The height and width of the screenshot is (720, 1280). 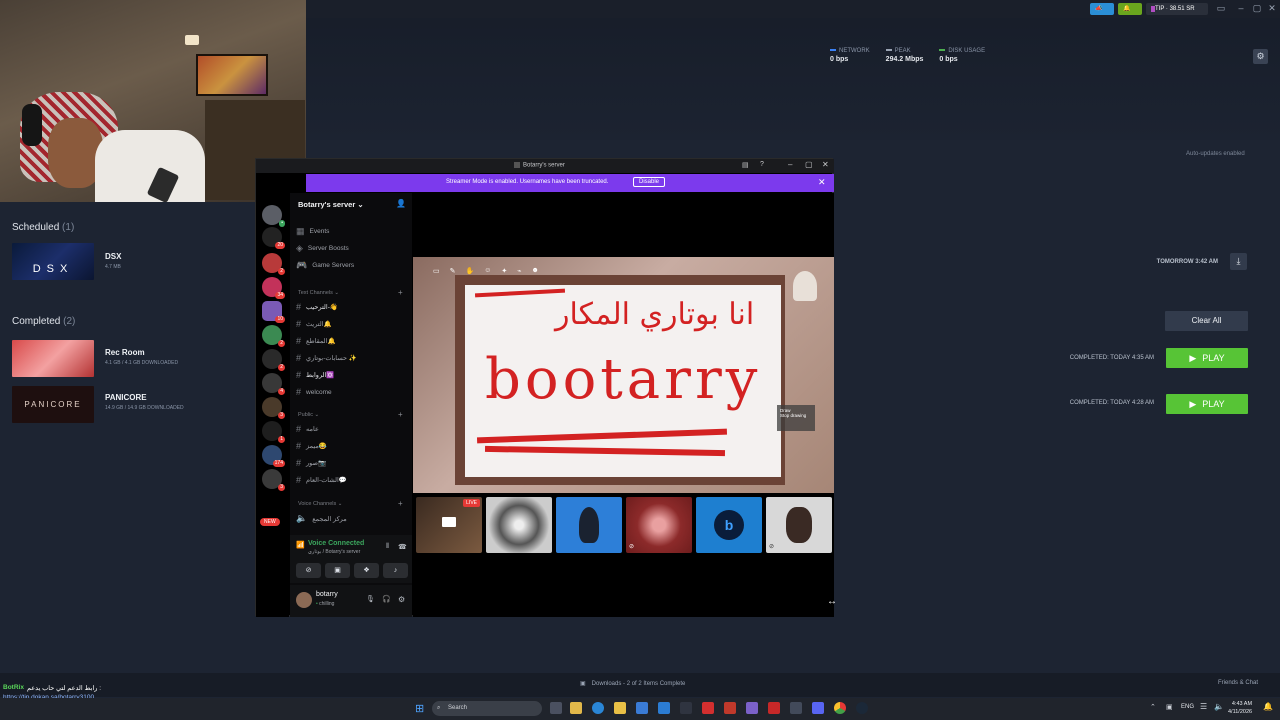 I want to click on server-icon: 34, so click(x=273, y=288).